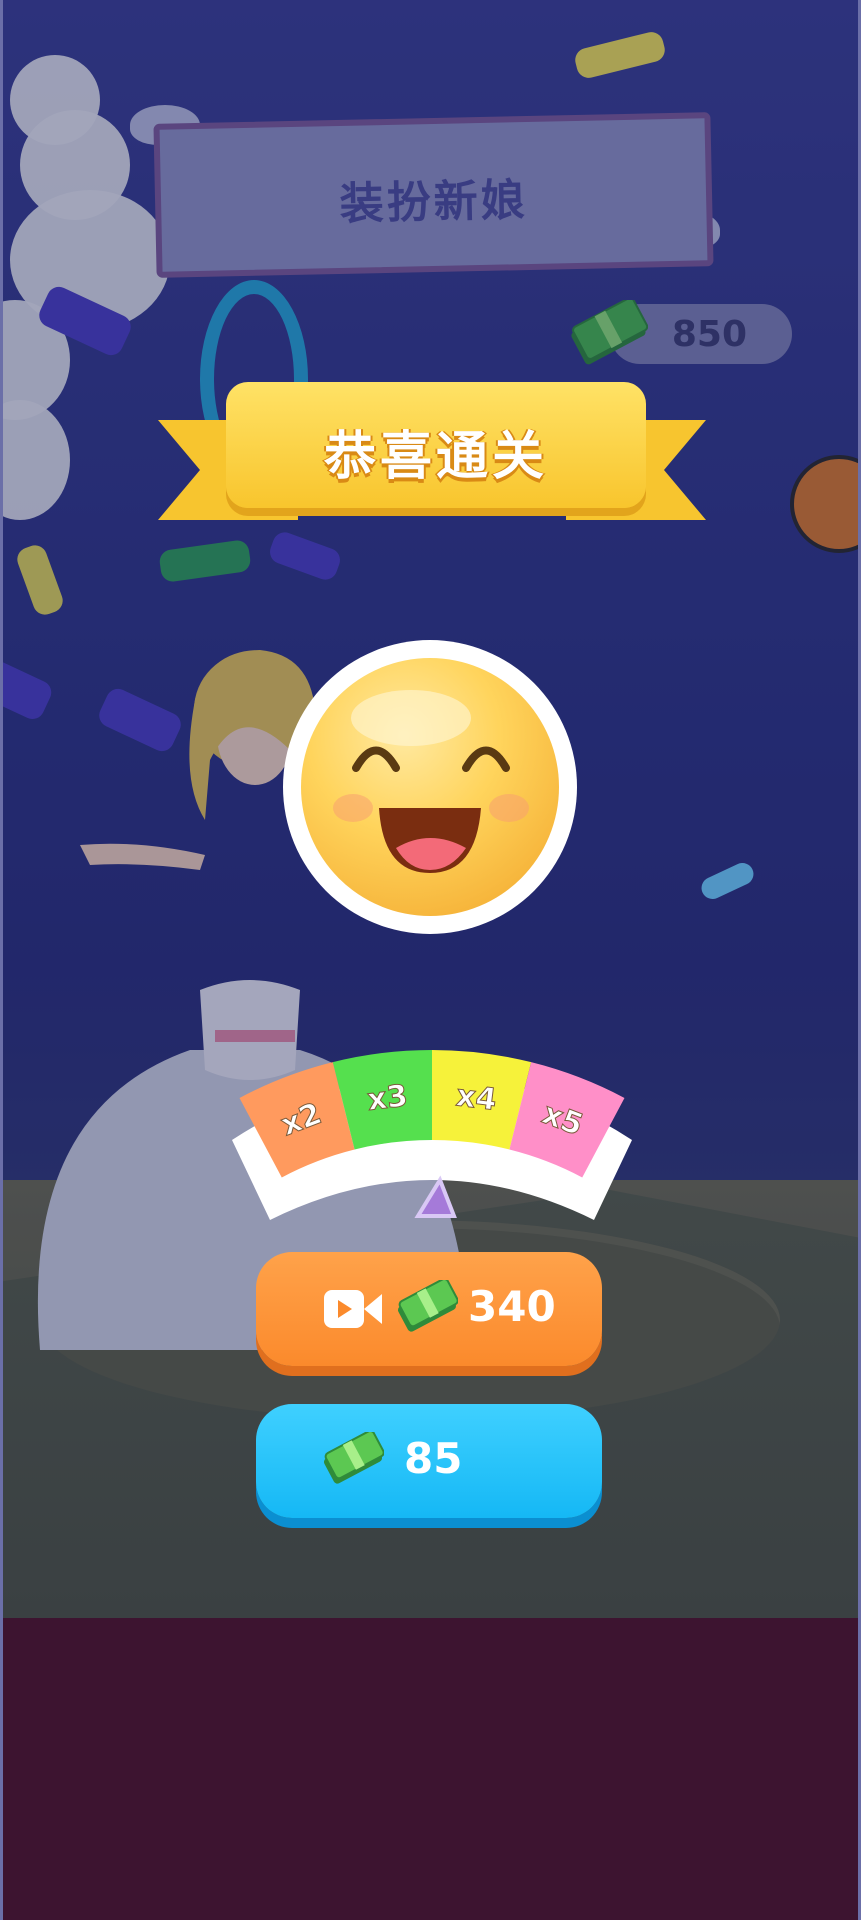 This screenshot has width=861, height=1920. Describe the element at coordinates (433, 1458) in the screenshot. I see `claim-amount: 85` at that location.